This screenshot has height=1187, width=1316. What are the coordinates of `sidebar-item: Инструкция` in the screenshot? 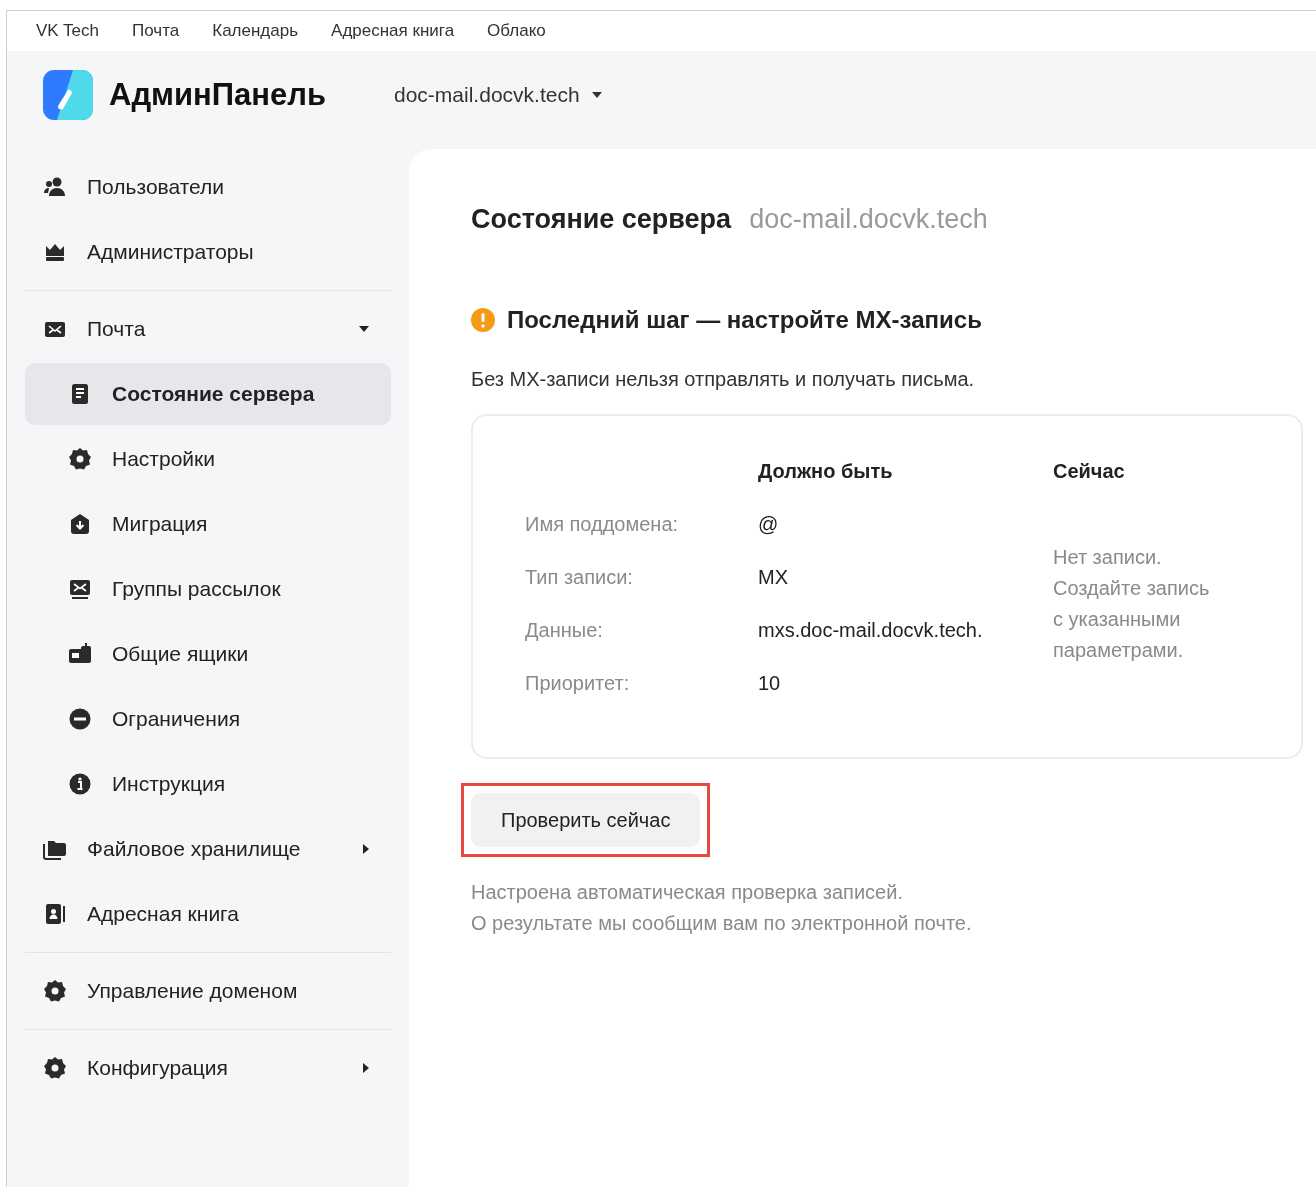 It's located at (208, 784).